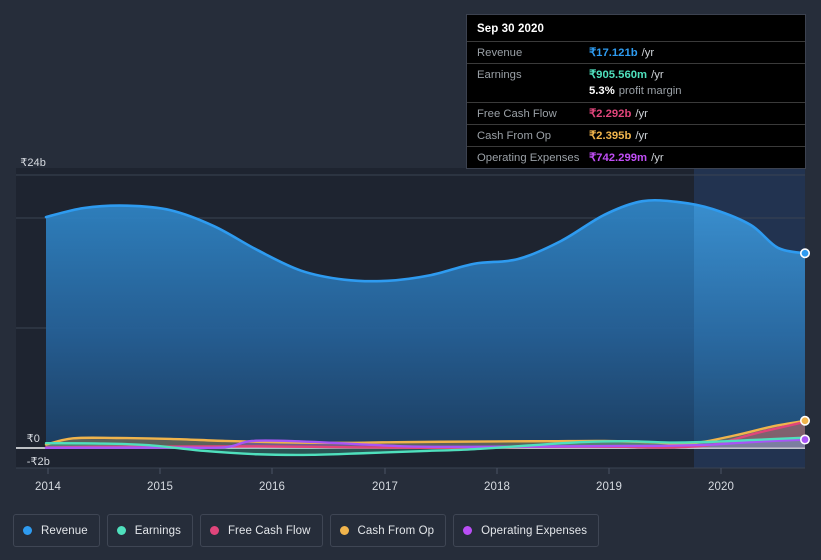 This screenshot has height=560, width=821. I want to click on x-axis-label-2017: 2017, so click(385, 487).